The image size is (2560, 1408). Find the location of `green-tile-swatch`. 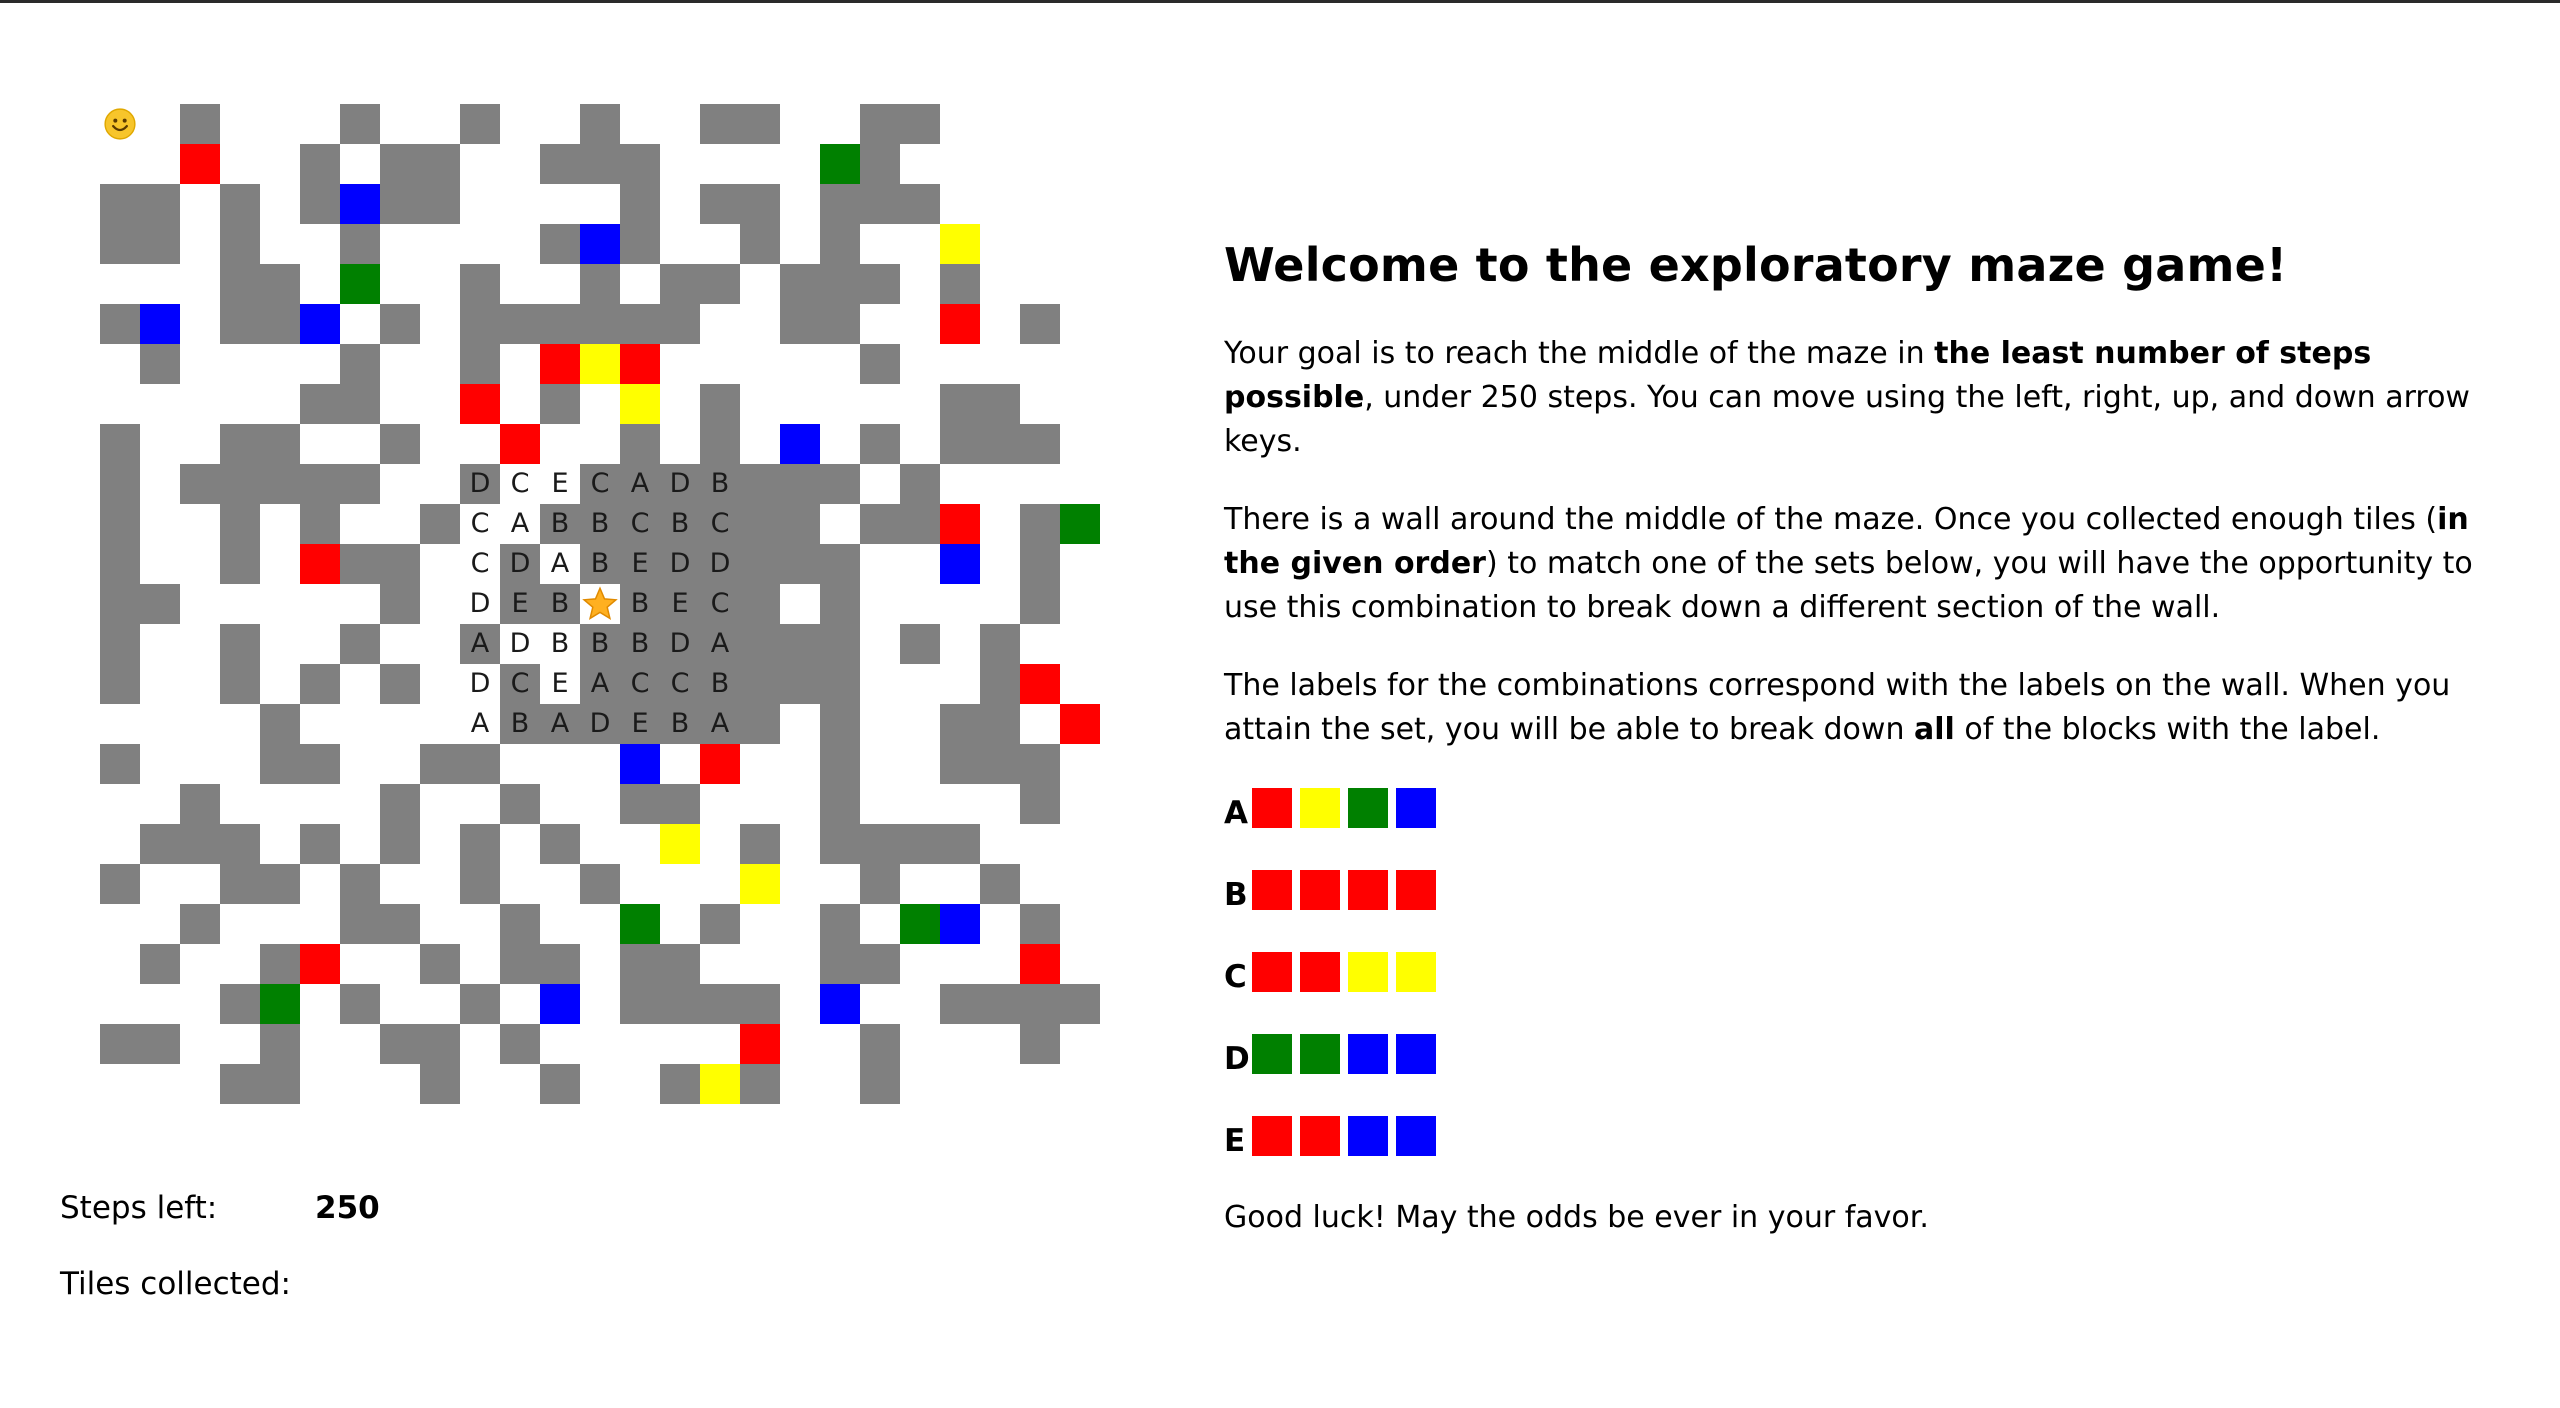

green-tile-swatch is located at coordinates (1368, 808).